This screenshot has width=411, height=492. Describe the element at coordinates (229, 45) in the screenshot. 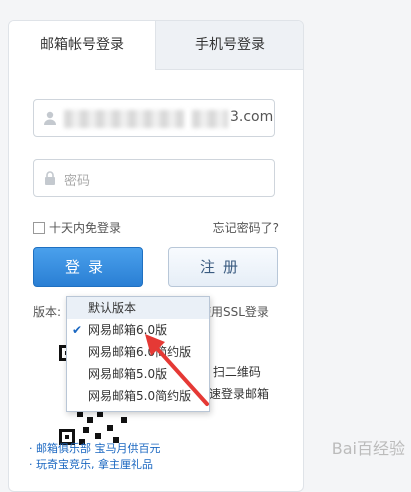

I see `tab-phone-login: 手机号登录` at that location.